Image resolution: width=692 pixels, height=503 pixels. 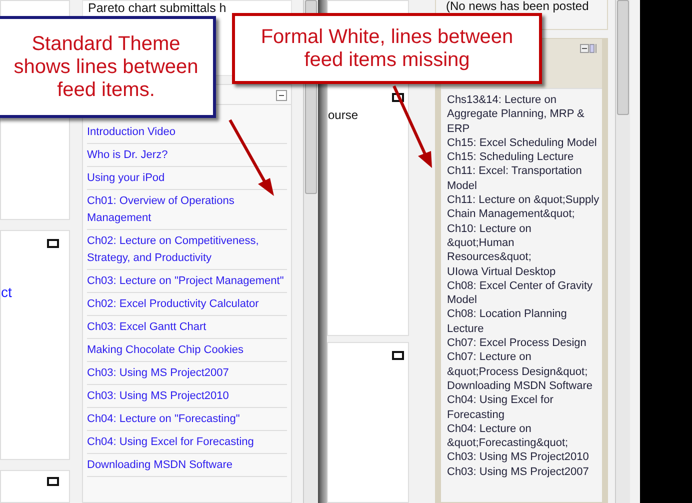 I want to click on collapse-icon, so click(x=281, y=95).